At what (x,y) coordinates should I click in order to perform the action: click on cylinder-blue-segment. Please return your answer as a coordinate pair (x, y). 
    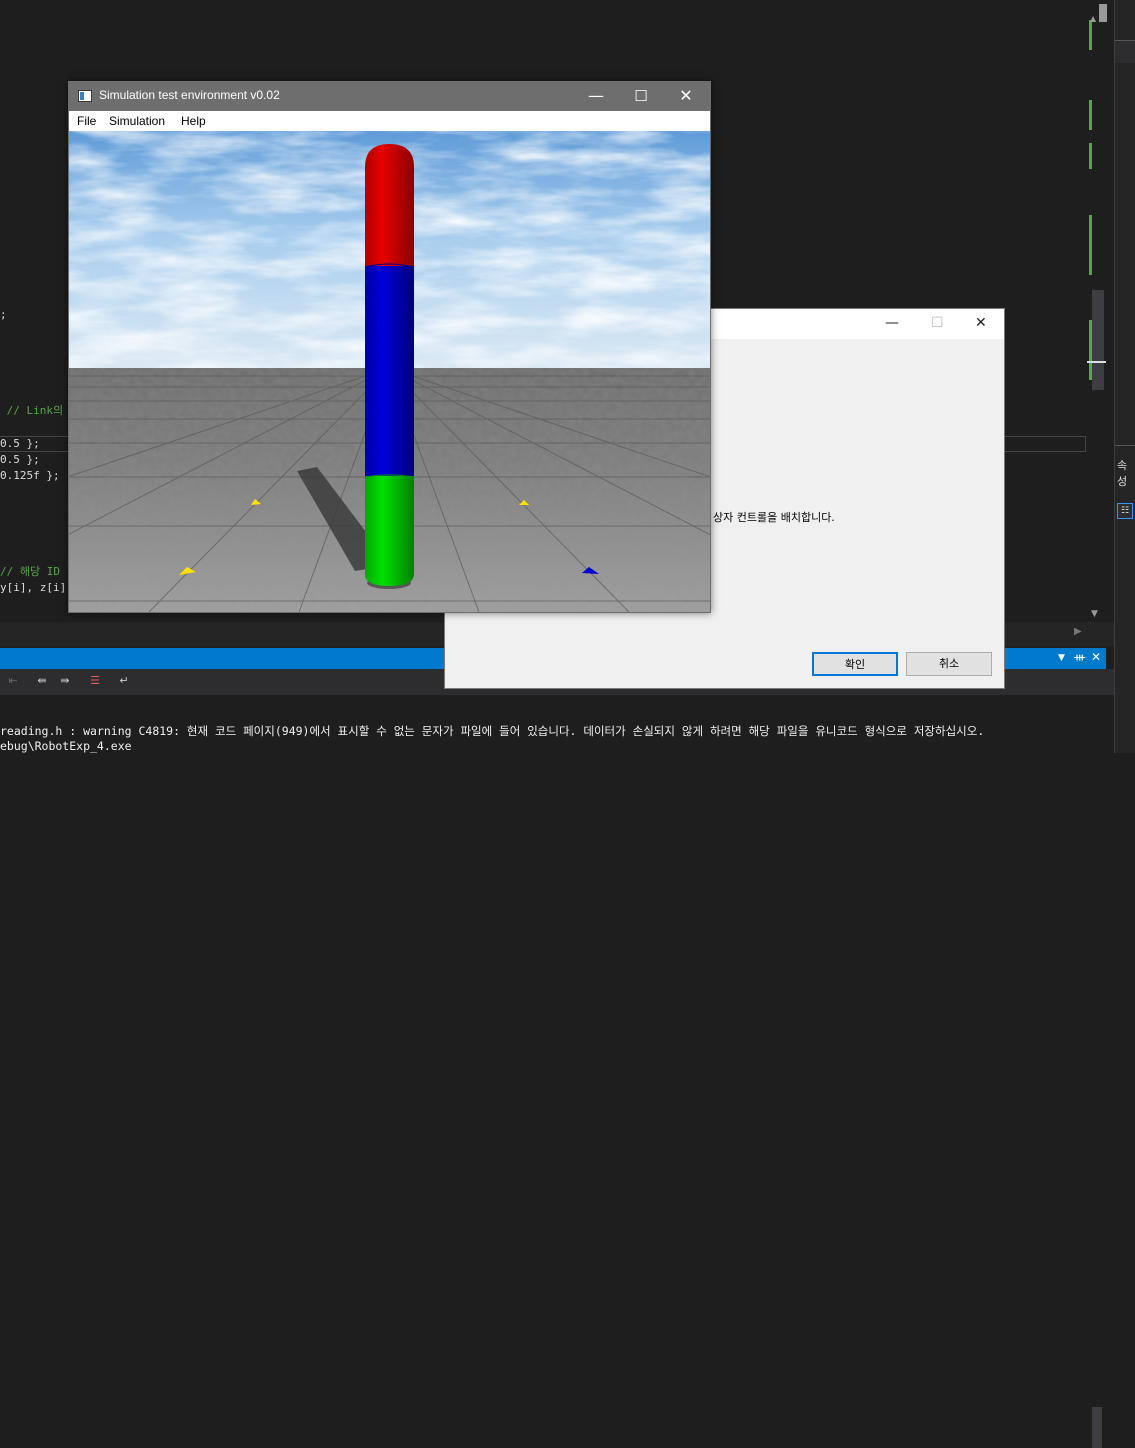
    Looking at the image, I should click on (389, 371).